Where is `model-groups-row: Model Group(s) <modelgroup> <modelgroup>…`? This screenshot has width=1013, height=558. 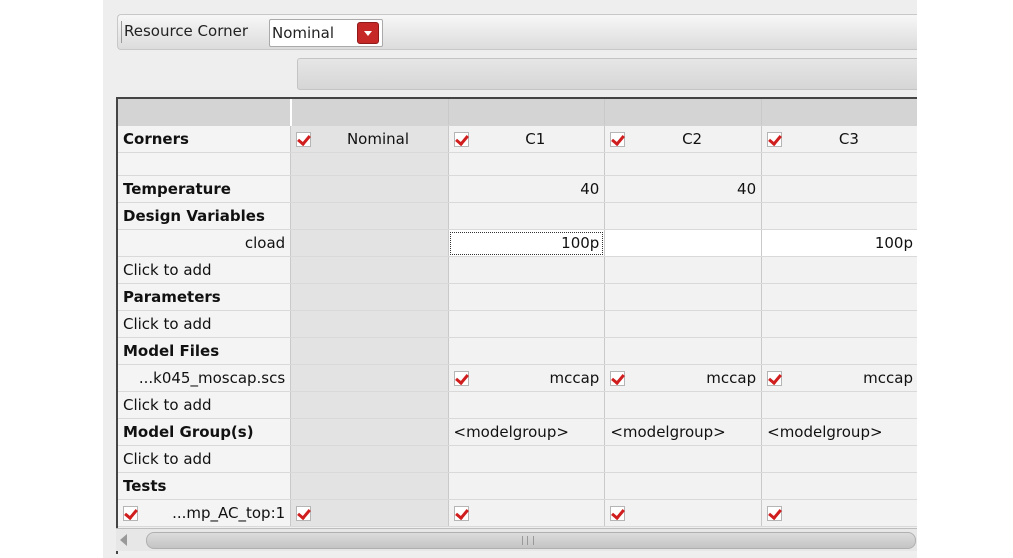
model-groups-row: Model Group(s) <modelgroup> <modelgroup>… is located at coordinates (517, 432).